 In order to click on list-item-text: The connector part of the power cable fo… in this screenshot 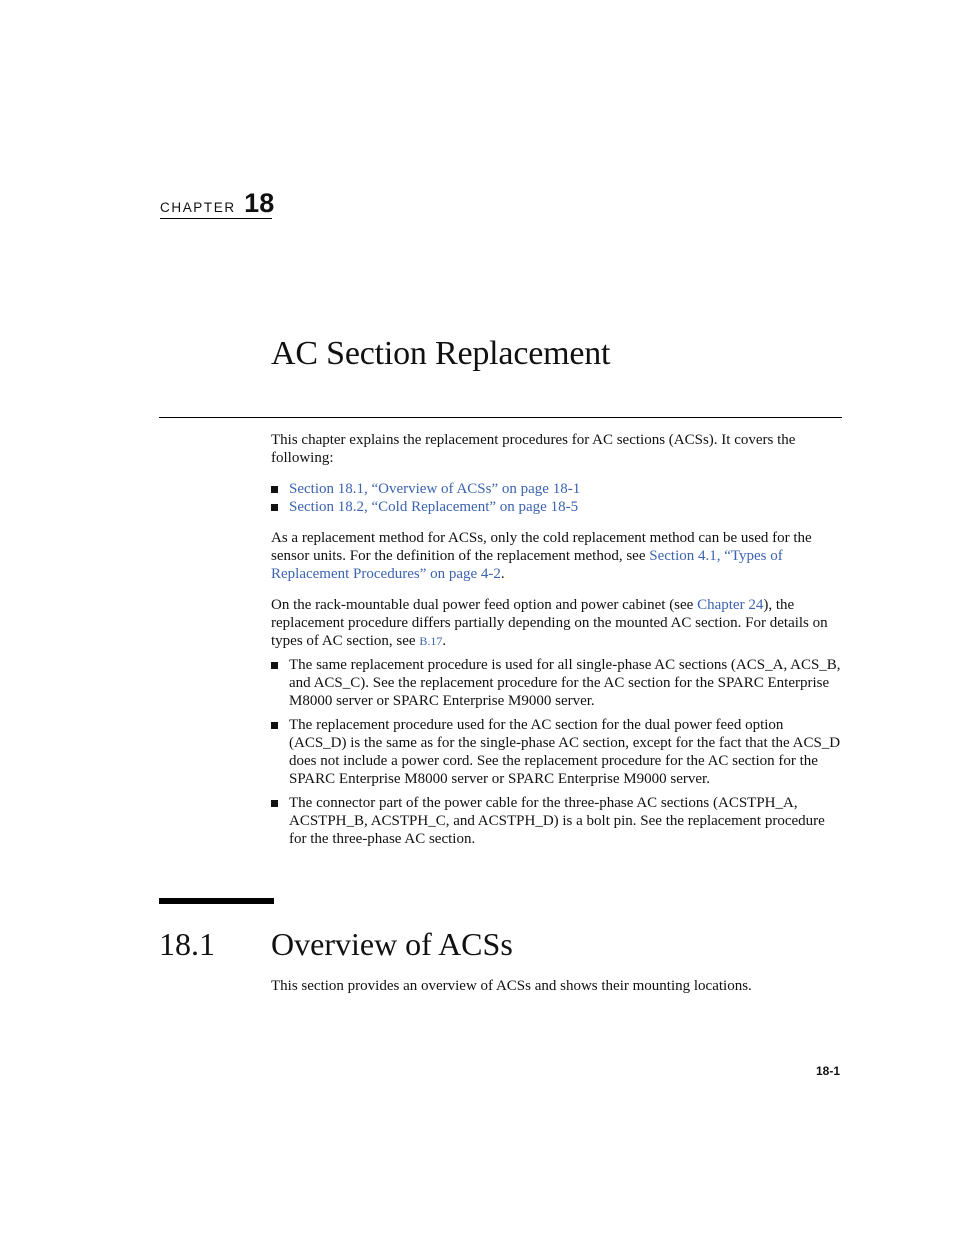, I will do `click(557, 821)`.